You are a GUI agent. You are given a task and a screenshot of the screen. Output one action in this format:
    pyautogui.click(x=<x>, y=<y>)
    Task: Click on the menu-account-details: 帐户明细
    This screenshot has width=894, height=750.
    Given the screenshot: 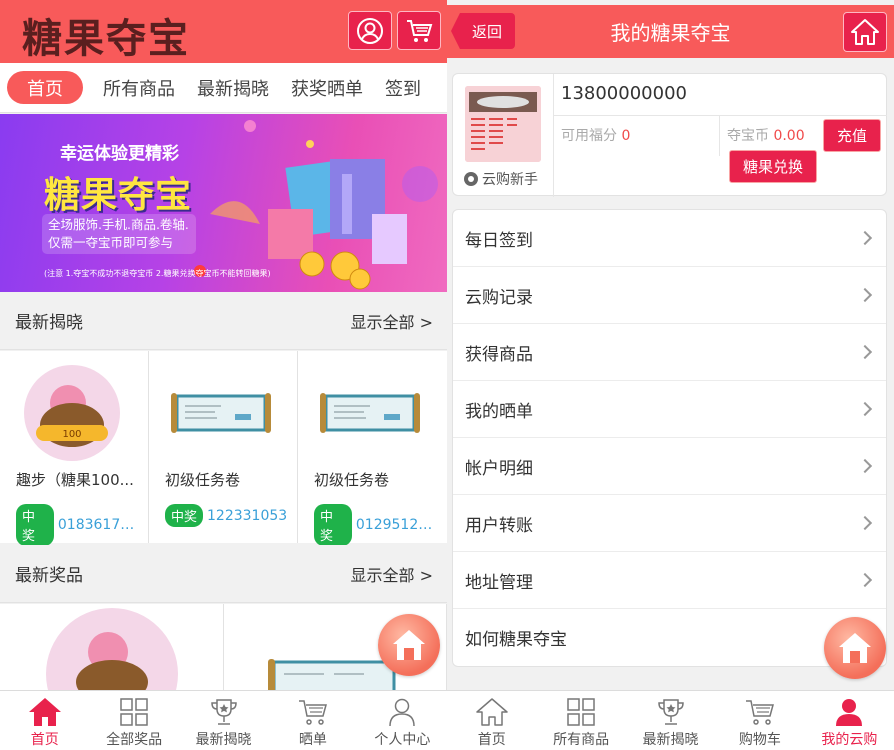 What is the action you would take?
    pyautogui.click(x=669, y=466)
    